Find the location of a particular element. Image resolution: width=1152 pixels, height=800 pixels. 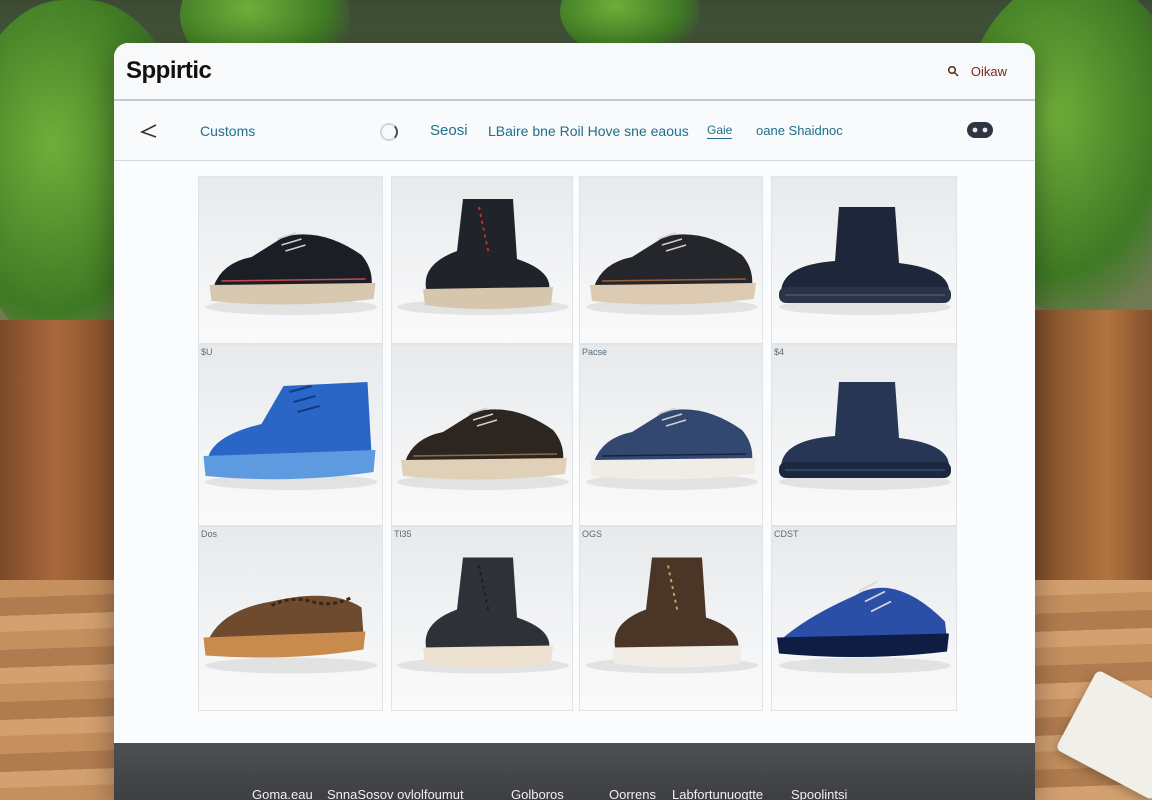

product-card: $4 is located at coordinates (864, 435).